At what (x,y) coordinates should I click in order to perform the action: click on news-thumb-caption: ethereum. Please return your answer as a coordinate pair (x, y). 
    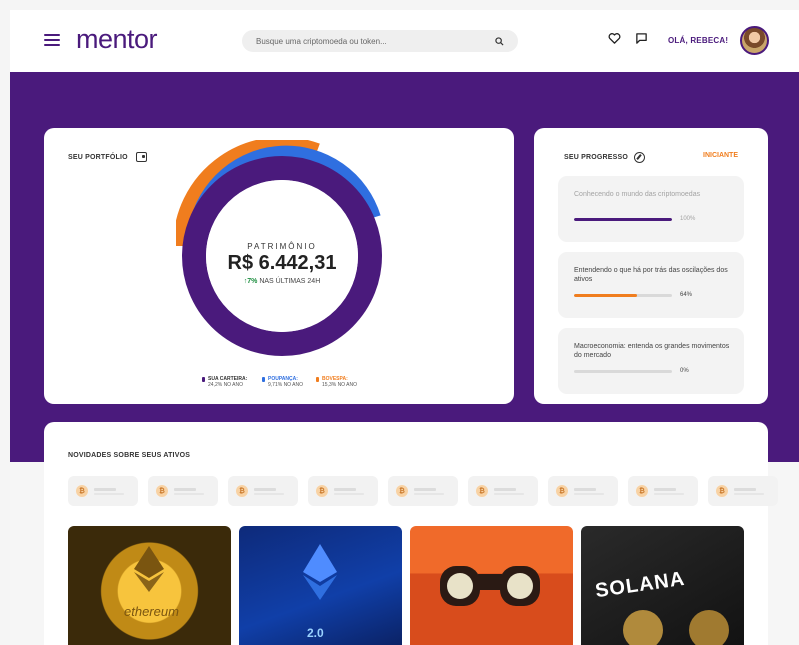
    Looking at the image, I should click on (151, 611).